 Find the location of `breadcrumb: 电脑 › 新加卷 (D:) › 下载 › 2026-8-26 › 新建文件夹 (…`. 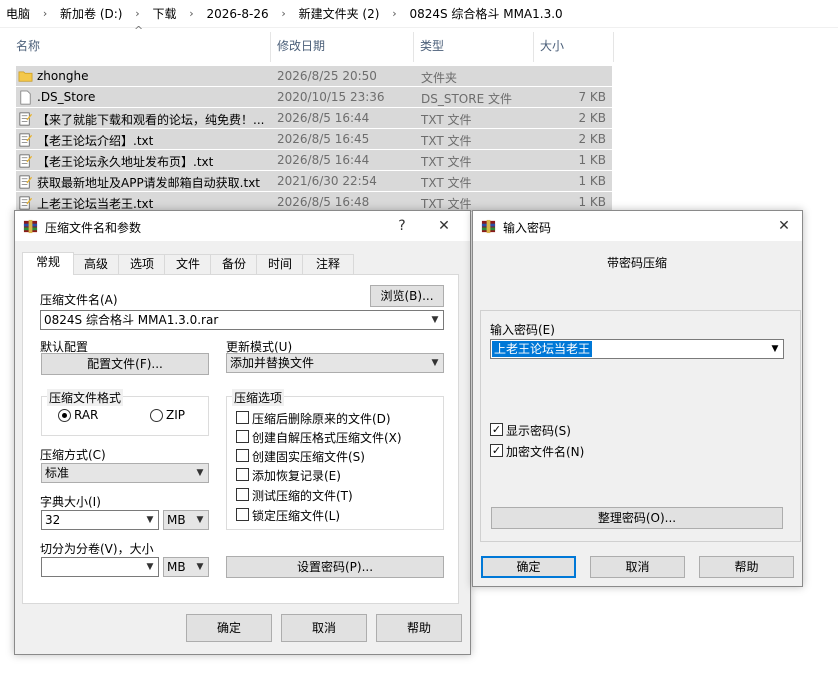

breadcrumb: 电脑 › 新加卷 (D:) › 下载 › 2026-8-26 › 新建文件夹 (… is located at coordinates (419, 14).